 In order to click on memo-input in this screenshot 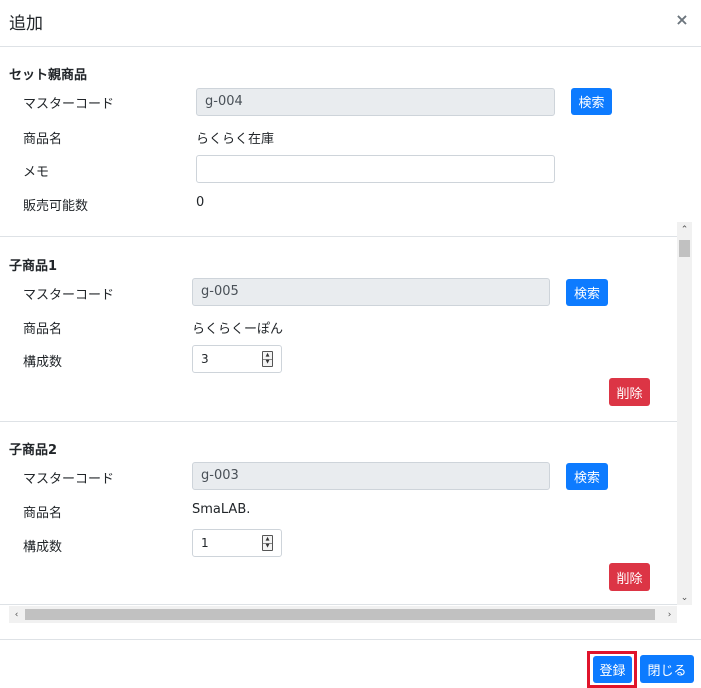, I will do `click(375, 169)`.